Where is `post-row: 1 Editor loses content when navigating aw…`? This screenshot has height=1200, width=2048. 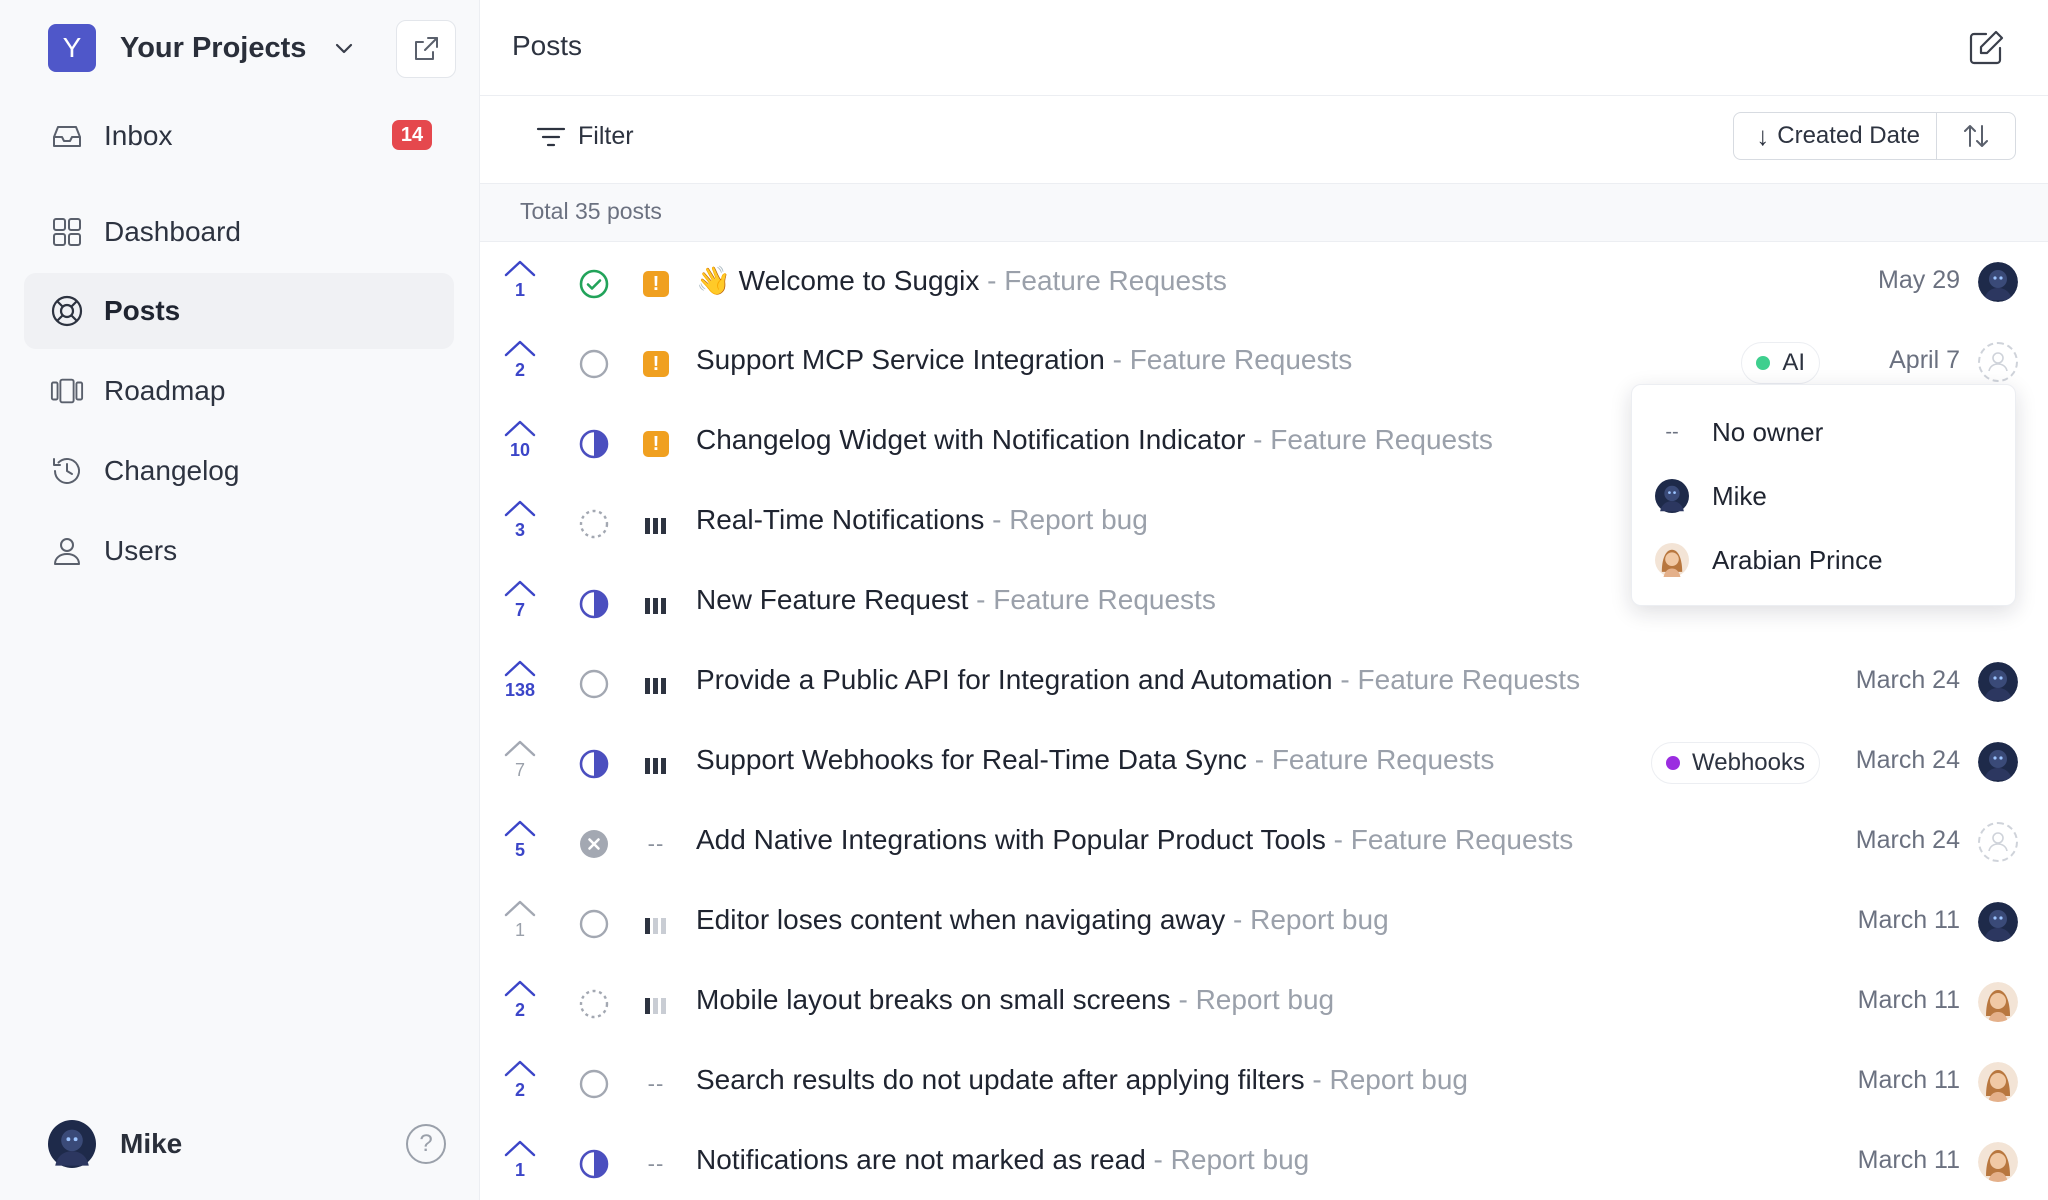 post-row: 1 Editor loses content when navigating aw… is located at coordinates (1264, 922).